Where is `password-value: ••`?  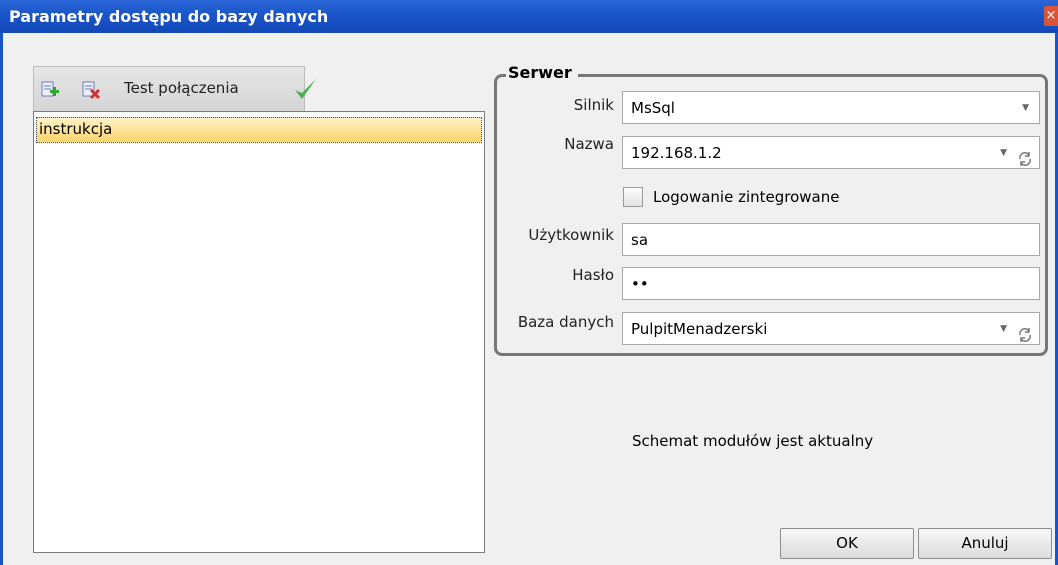
password-value: •• is located at coordinates (640, 284).